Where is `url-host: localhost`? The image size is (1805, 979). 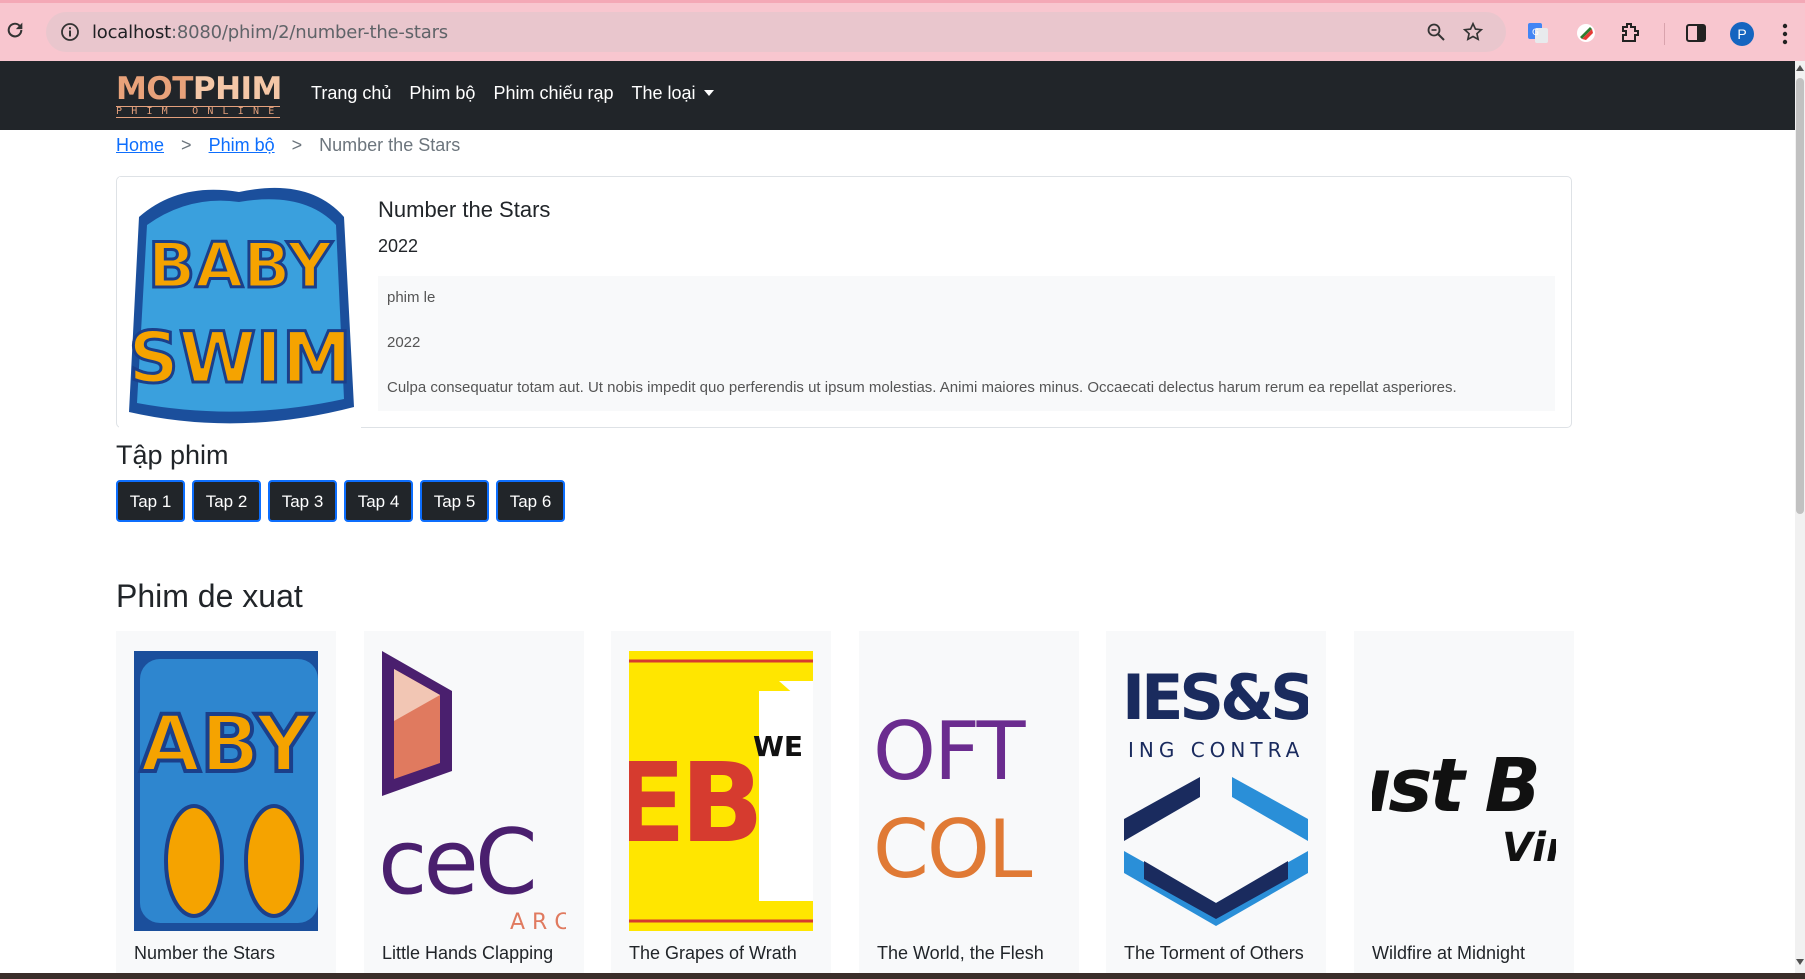 url-host: localhost is located at coordinates (131, 32).